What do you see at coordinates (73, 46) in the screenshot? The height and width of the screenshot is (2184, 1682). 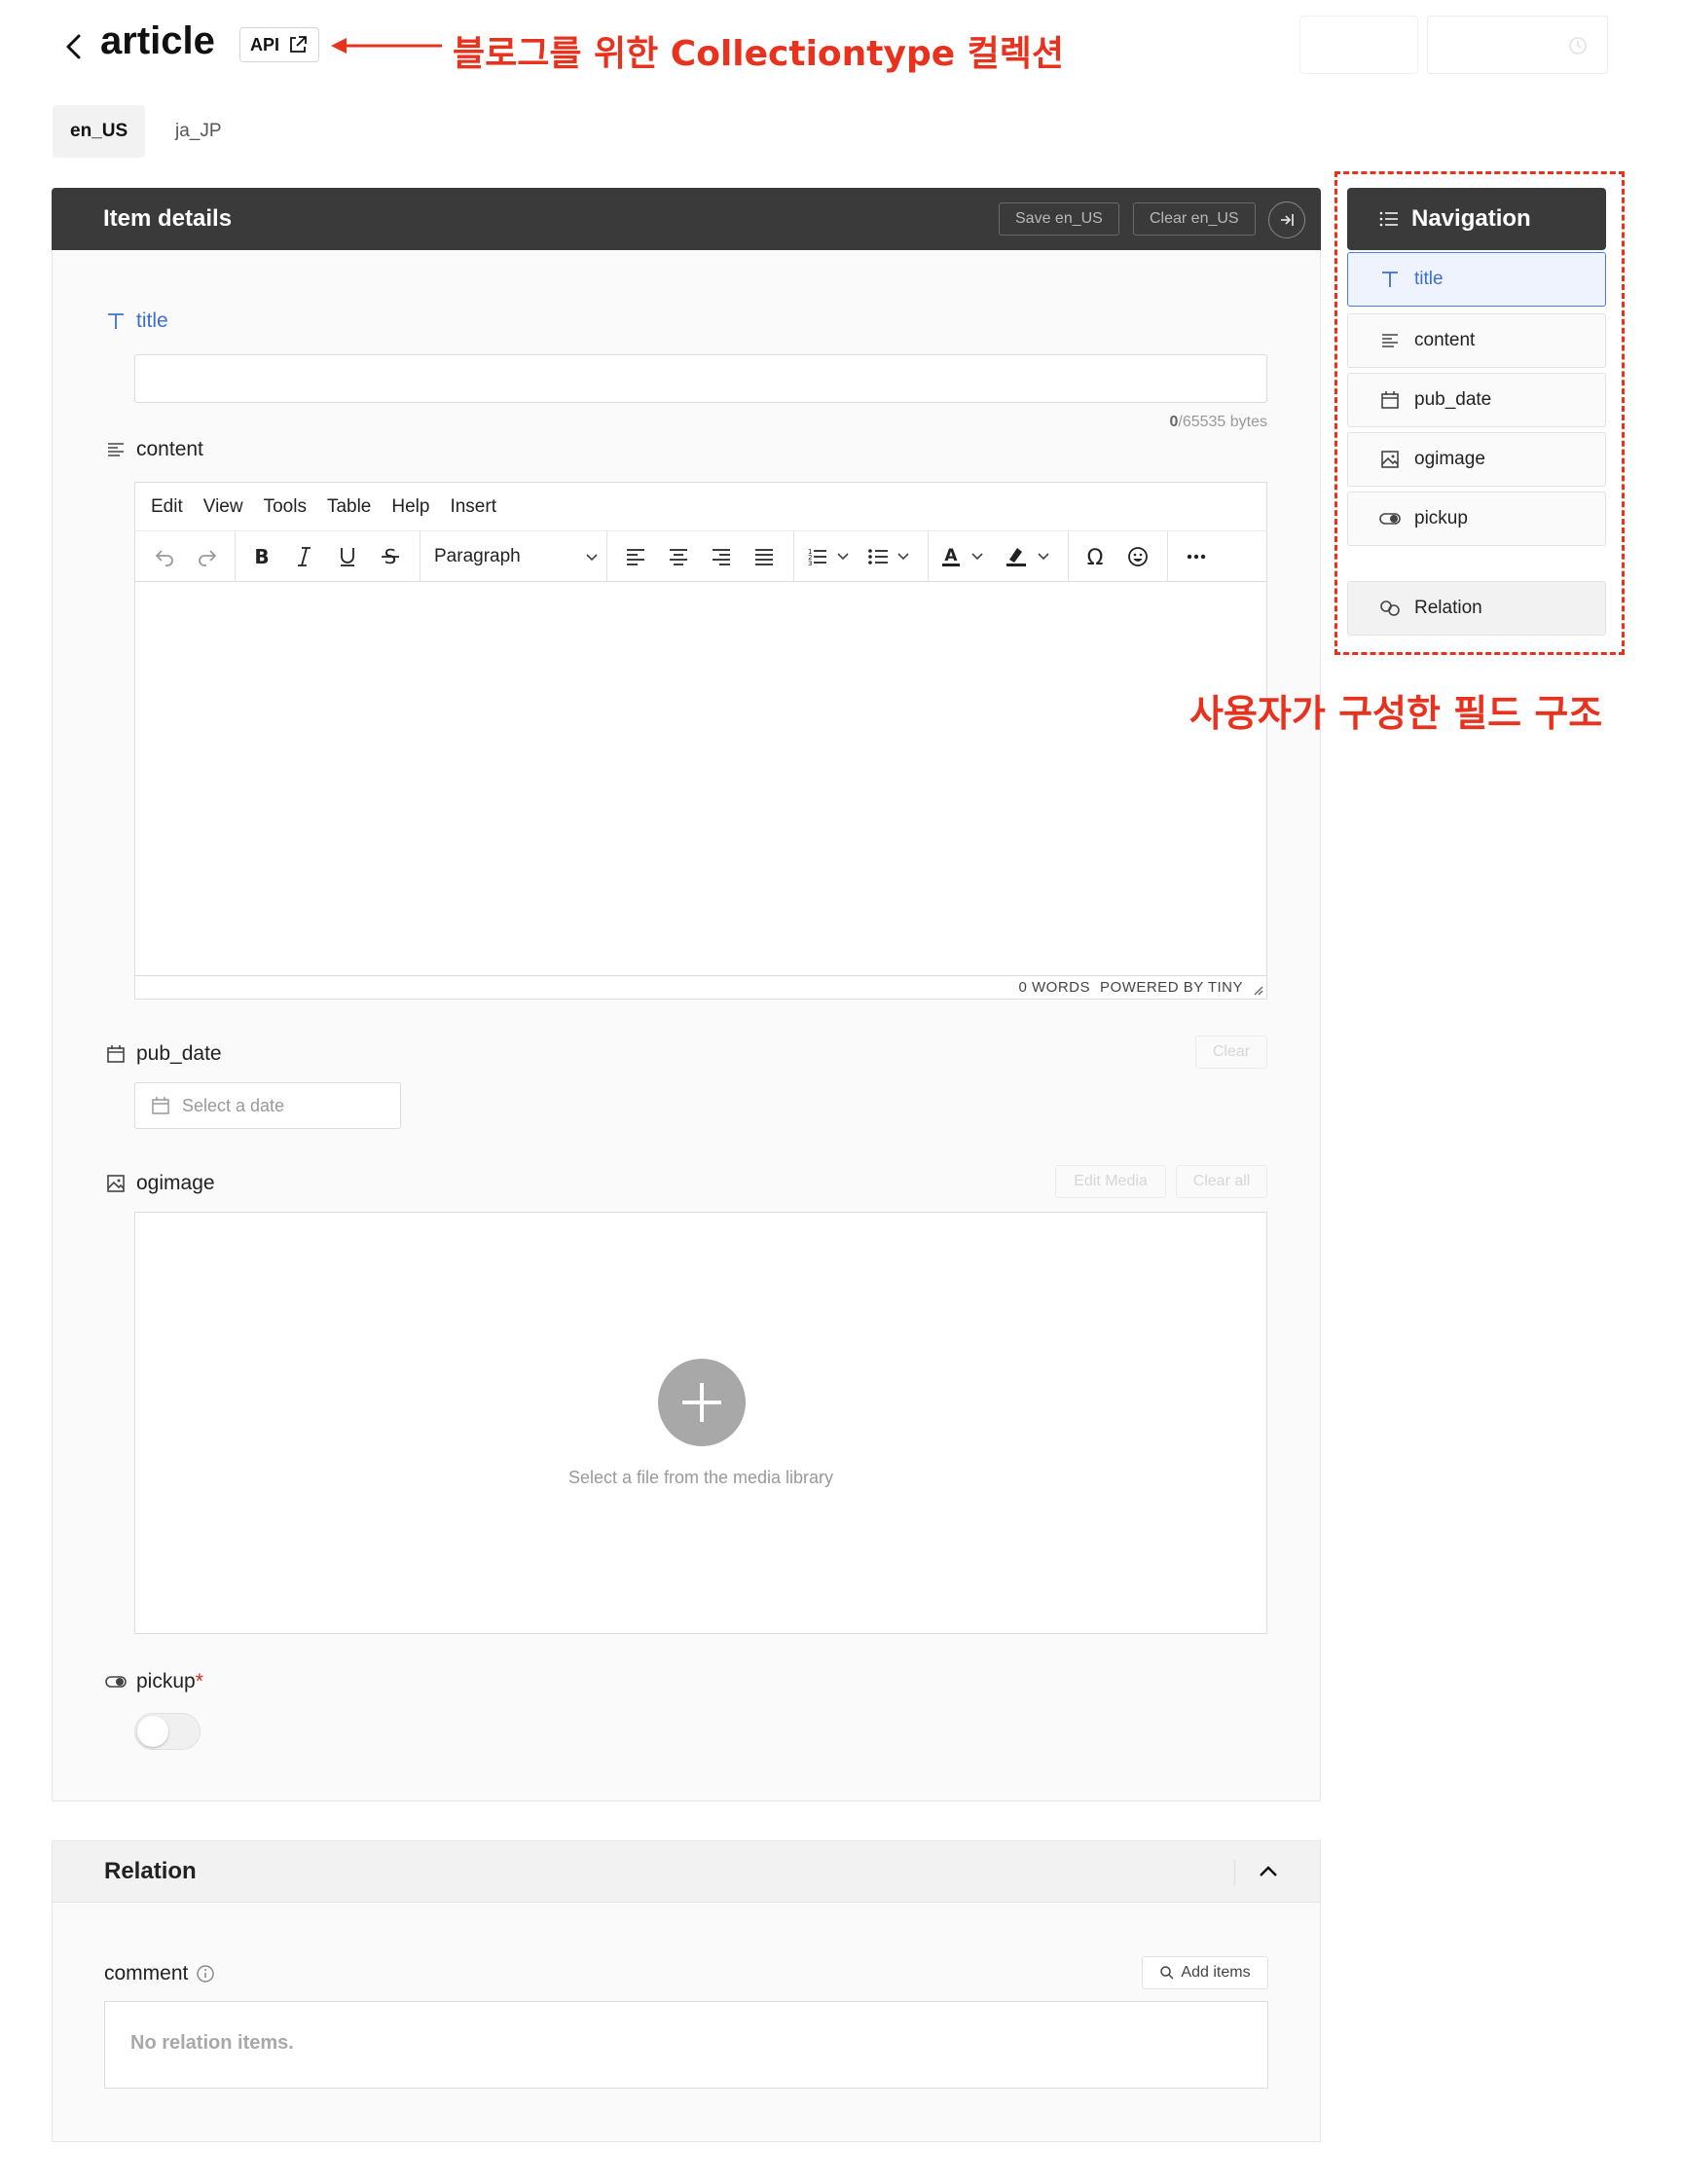 I see `back-icon` at bounding box center [73, 46].